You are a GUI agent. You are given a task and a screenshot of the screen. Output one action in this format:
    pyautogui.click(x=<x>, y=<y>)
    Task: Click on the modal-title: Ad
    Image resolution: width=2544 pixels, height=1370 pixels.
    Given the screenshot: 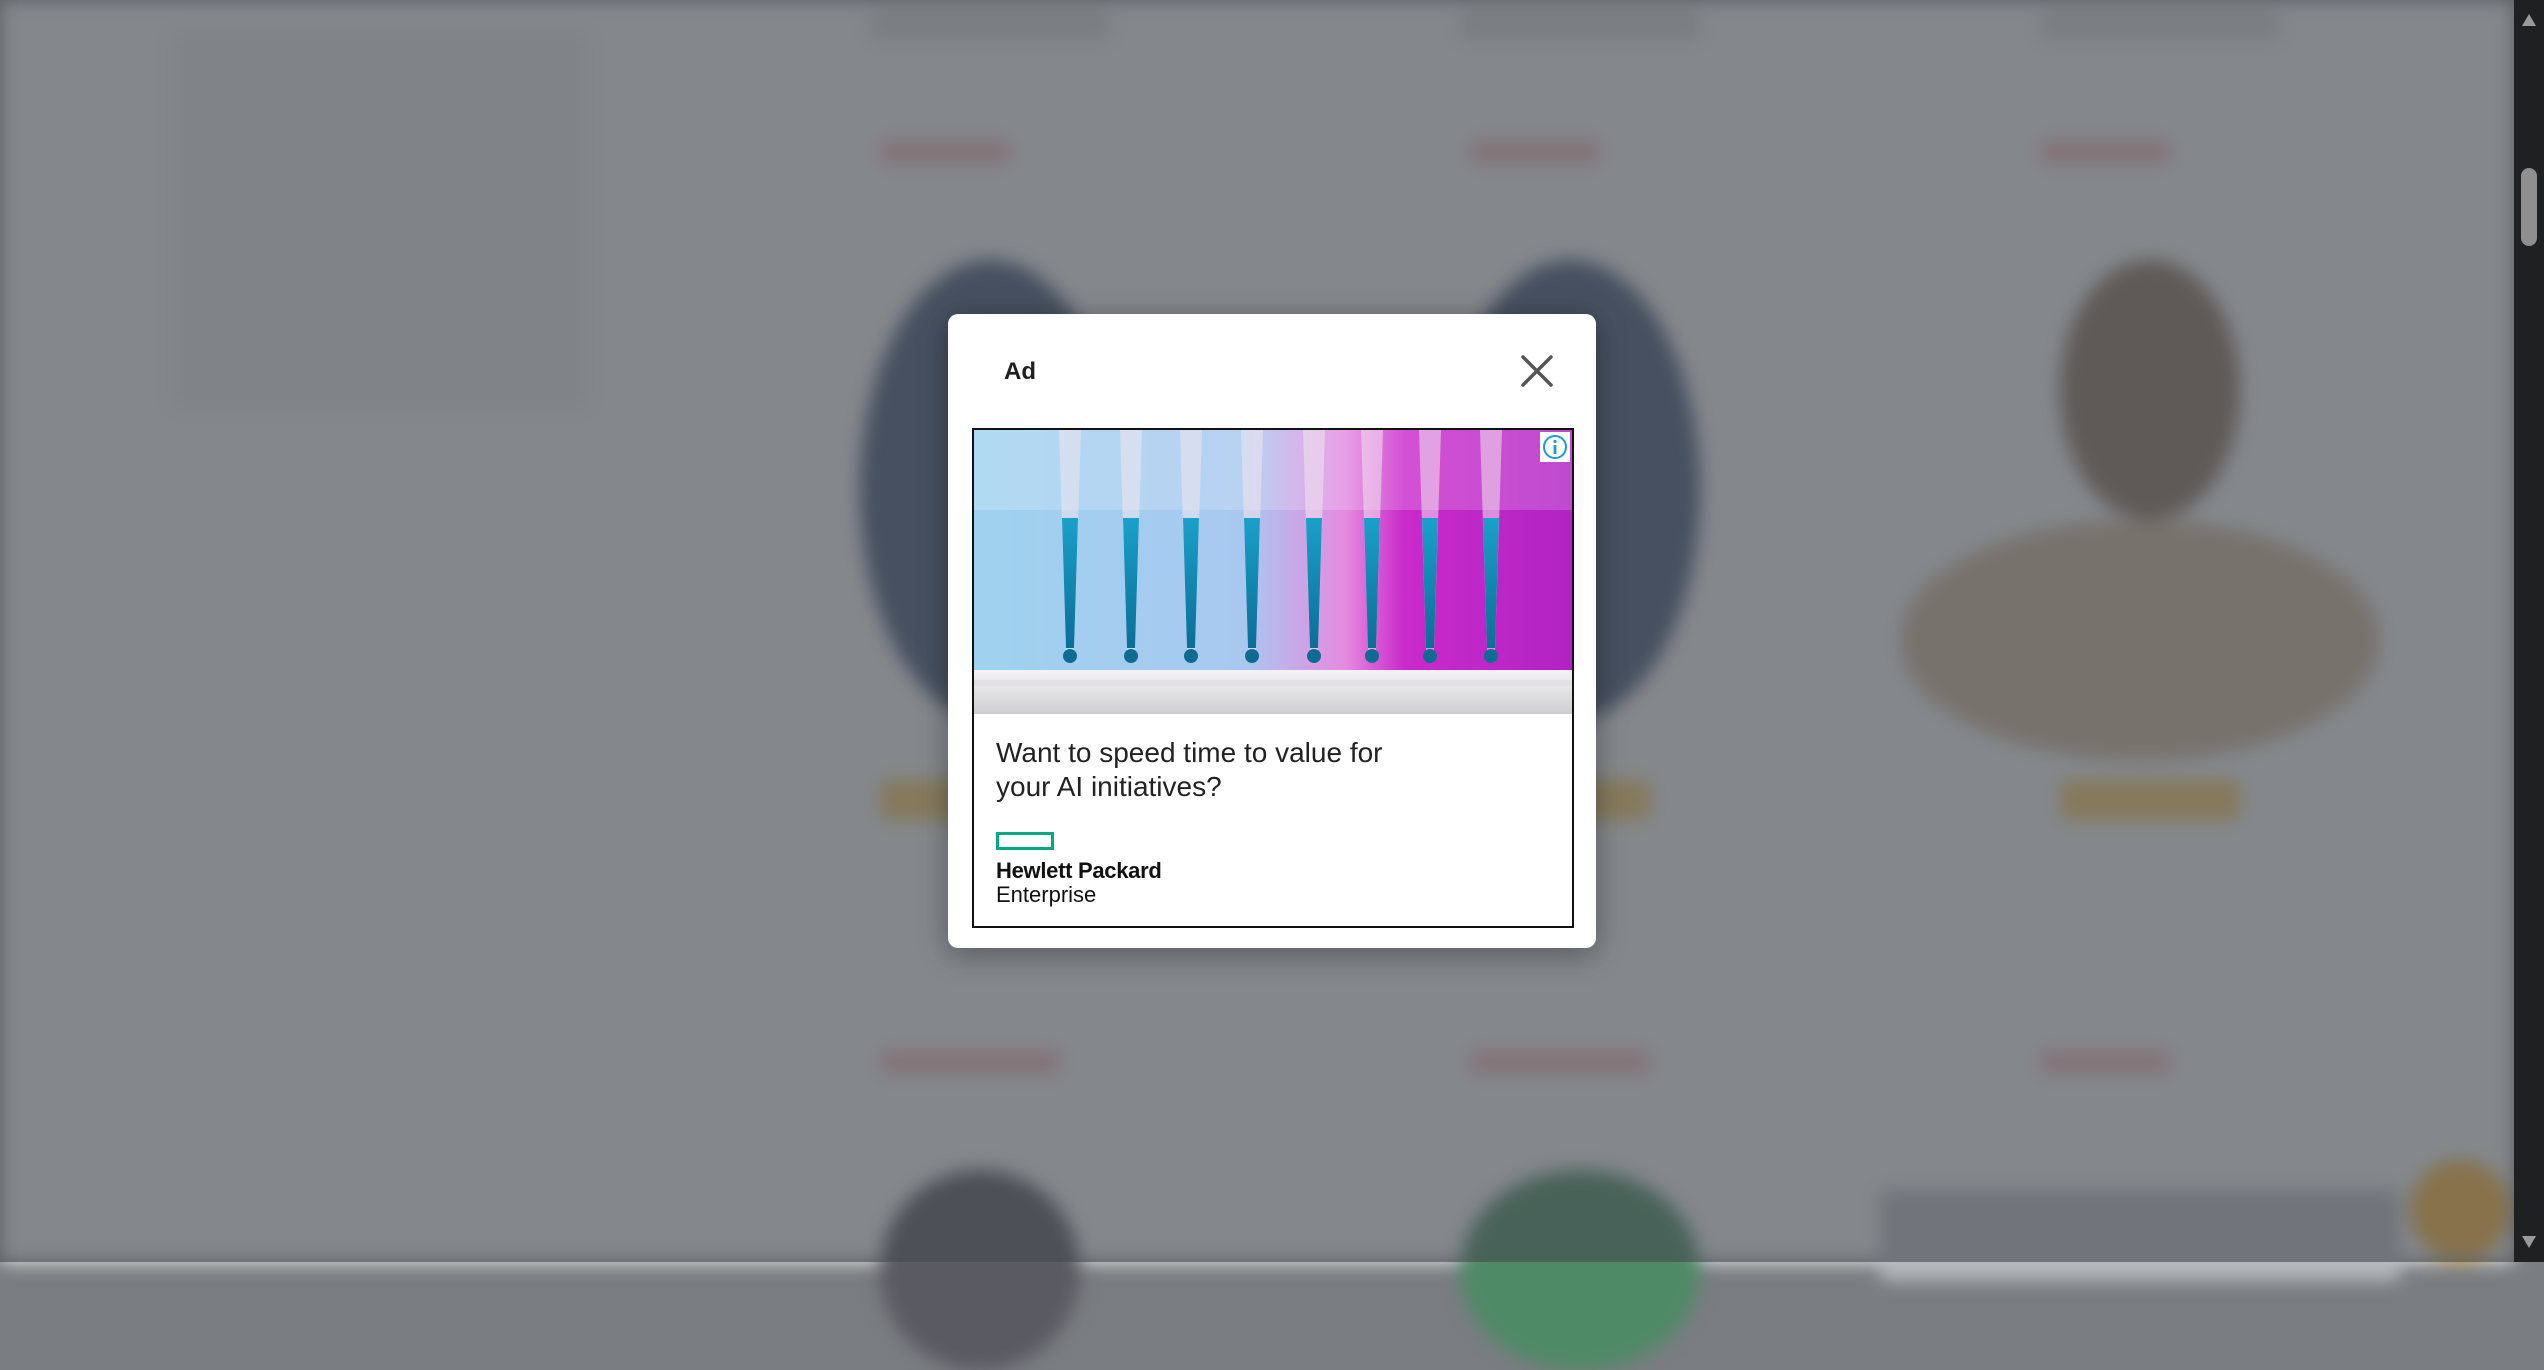 What is the action you would take?
    pyautogui.click(x=1020, y=371)
    